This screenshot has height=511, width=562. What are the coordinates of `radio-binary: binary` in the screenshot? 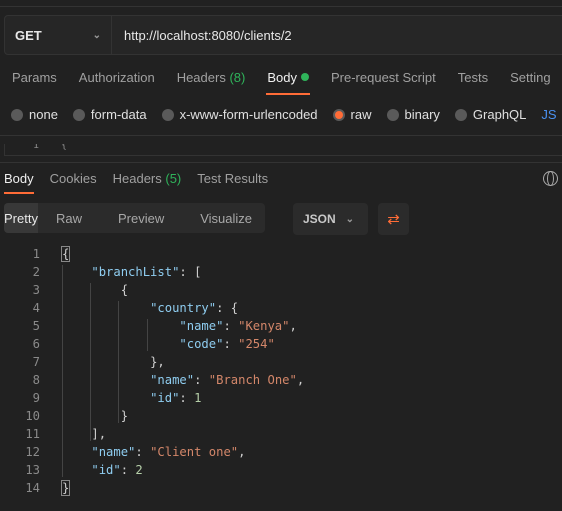 It's located at (413, 114).